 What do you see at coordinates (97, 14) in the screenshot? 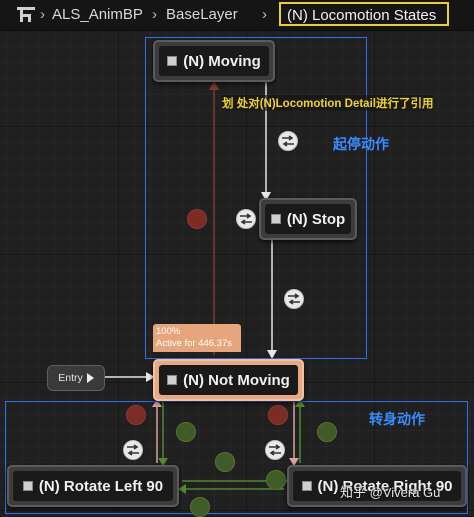
I see `breadcrumb-item-animbp: ALS_AnimBP` at bounding box center [97, 14].